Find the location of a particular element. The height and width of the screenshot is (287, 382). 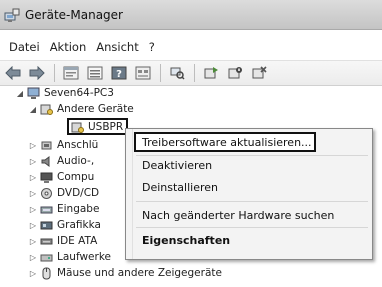

scan-hardware-icon is located at coordinates (177, 73).